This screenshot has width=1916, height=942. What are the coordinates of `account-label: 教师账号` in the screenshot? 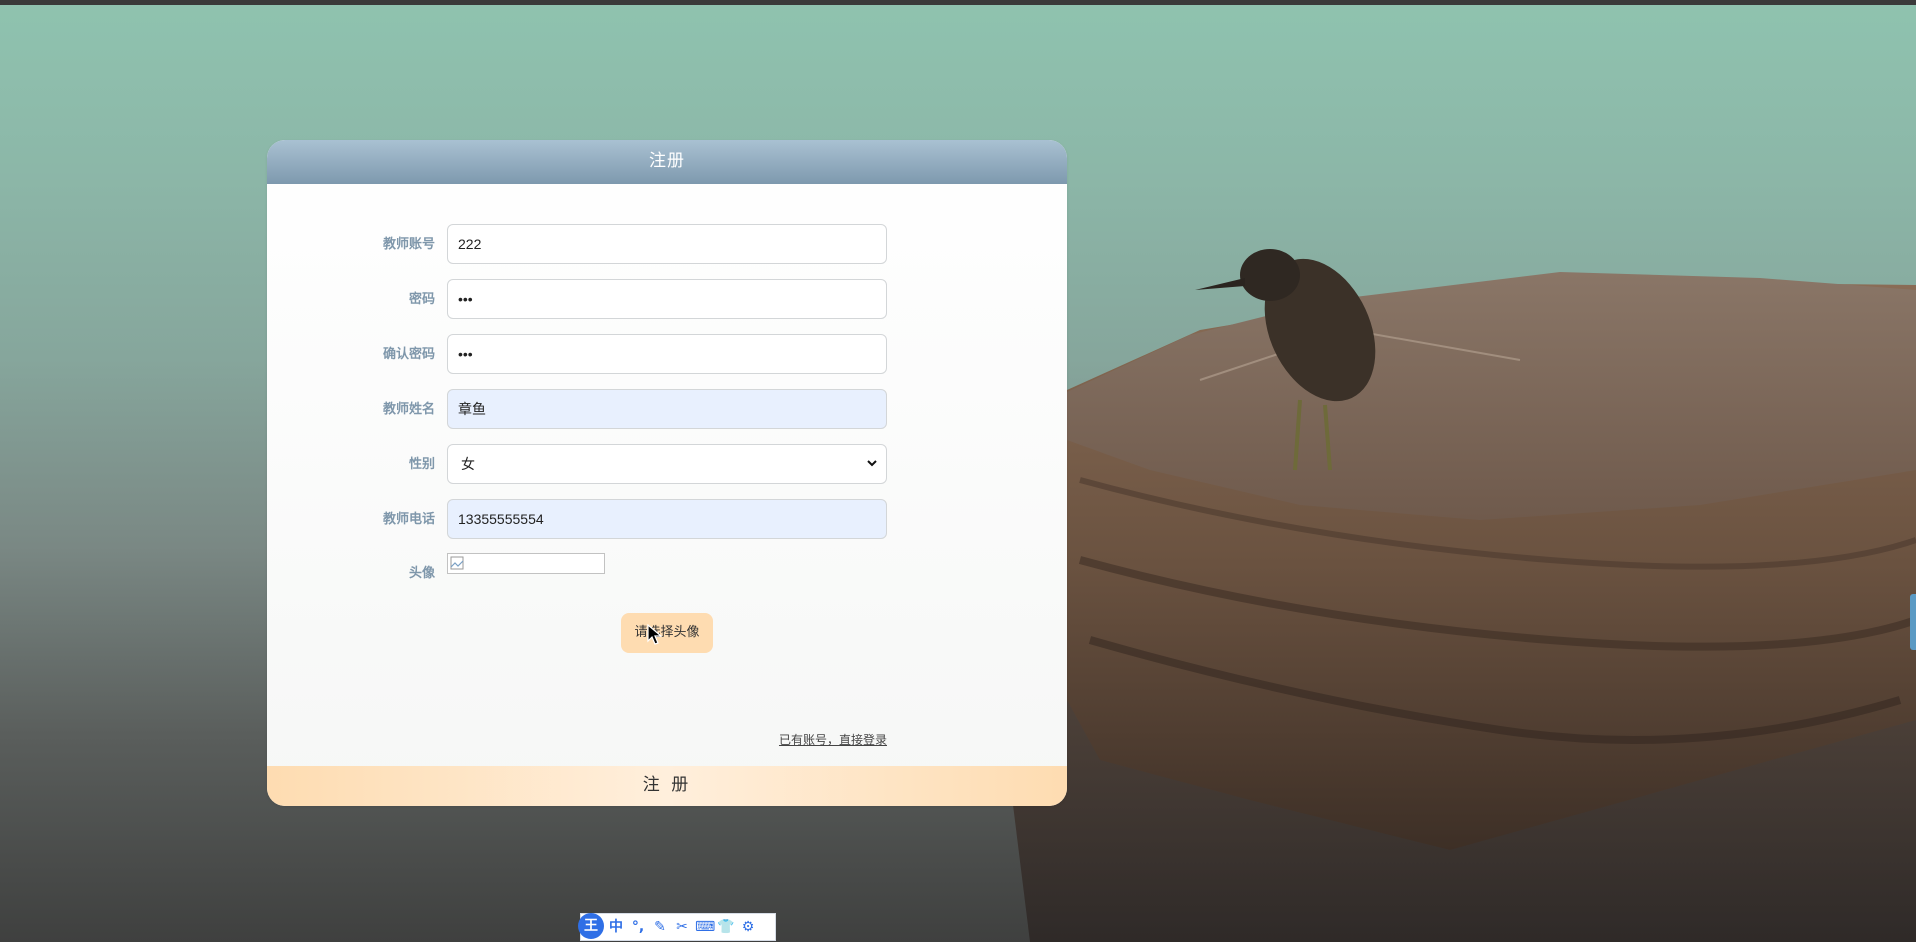 It's located at (408, 244).